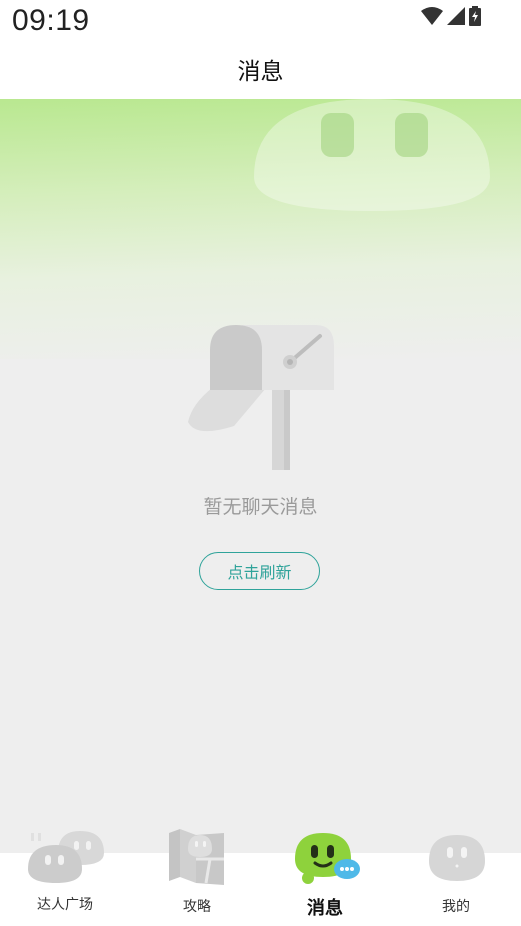 This screenshot has width=521, height=926. I want to click on page-title: 消息, so click(260, 72).